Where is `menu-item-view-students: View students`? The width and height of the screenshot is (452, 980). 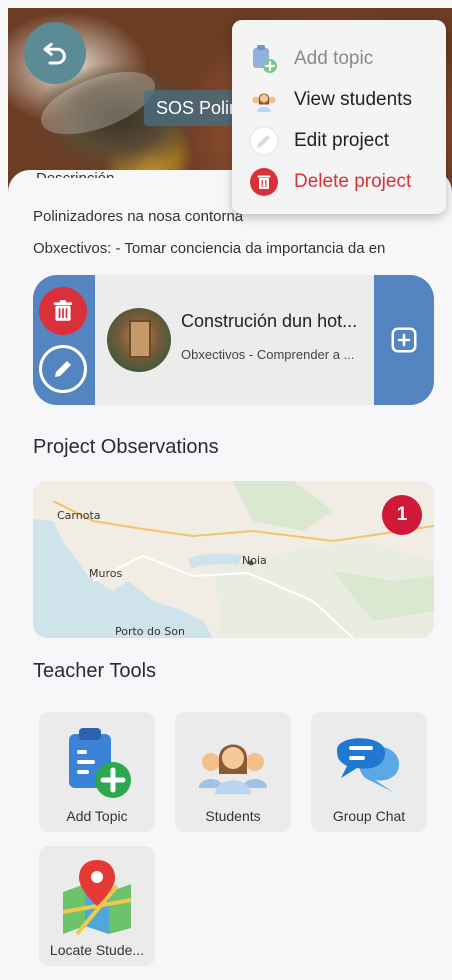 menu-item-view-students: View students is located at coordinates (339, 99).